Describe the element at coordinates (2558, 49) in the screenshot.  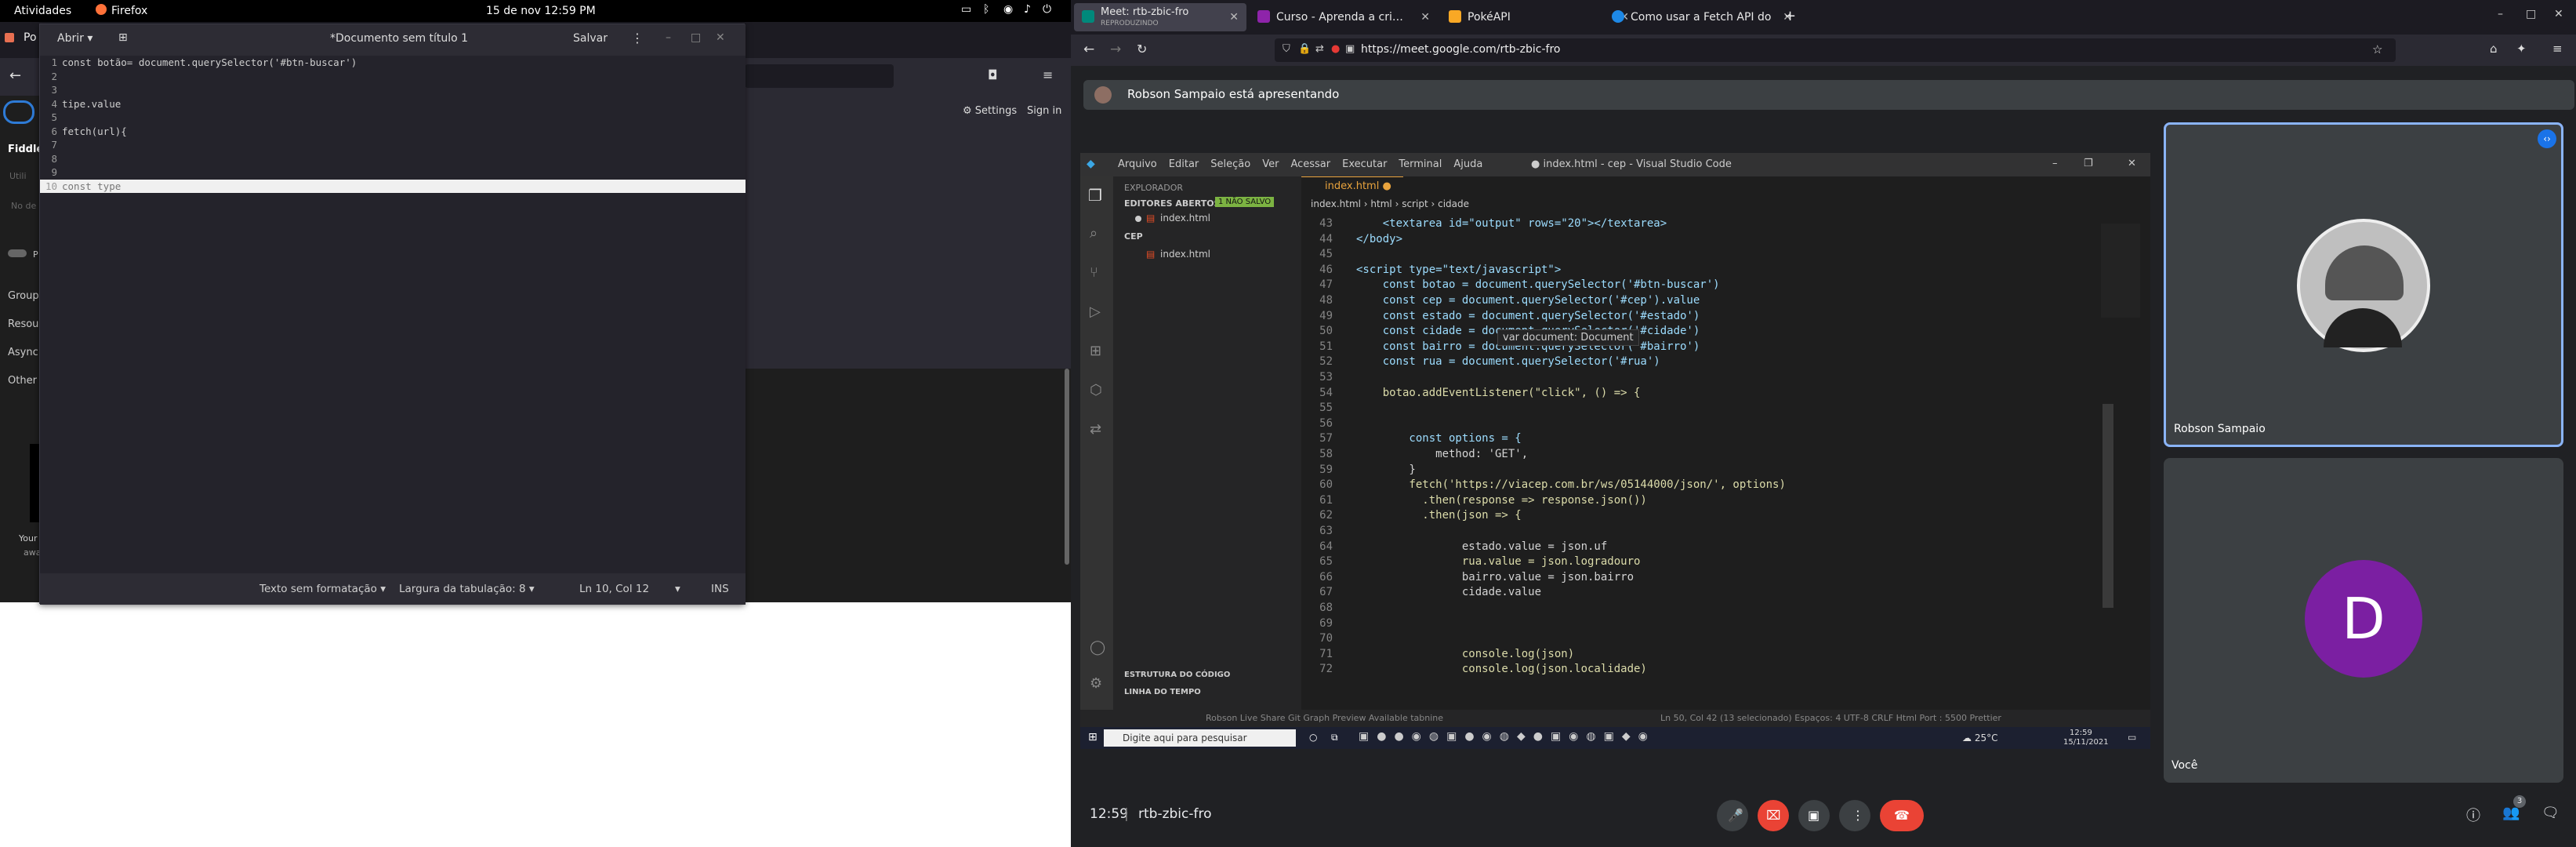
I see `app-menu-icon: ≡` at that location.